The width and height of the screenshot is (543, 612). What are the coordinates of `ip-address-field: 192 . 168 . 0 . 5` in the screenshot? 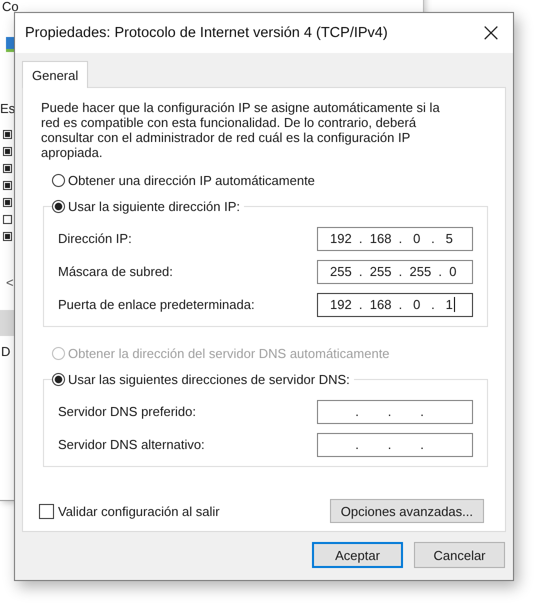 It's located at (395, 238).